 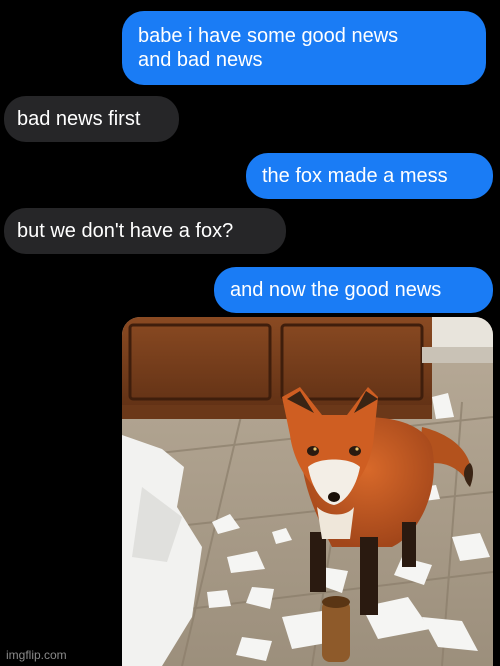 I want to click on message-bubble-received: bad news first, so click(x=91, y=119).